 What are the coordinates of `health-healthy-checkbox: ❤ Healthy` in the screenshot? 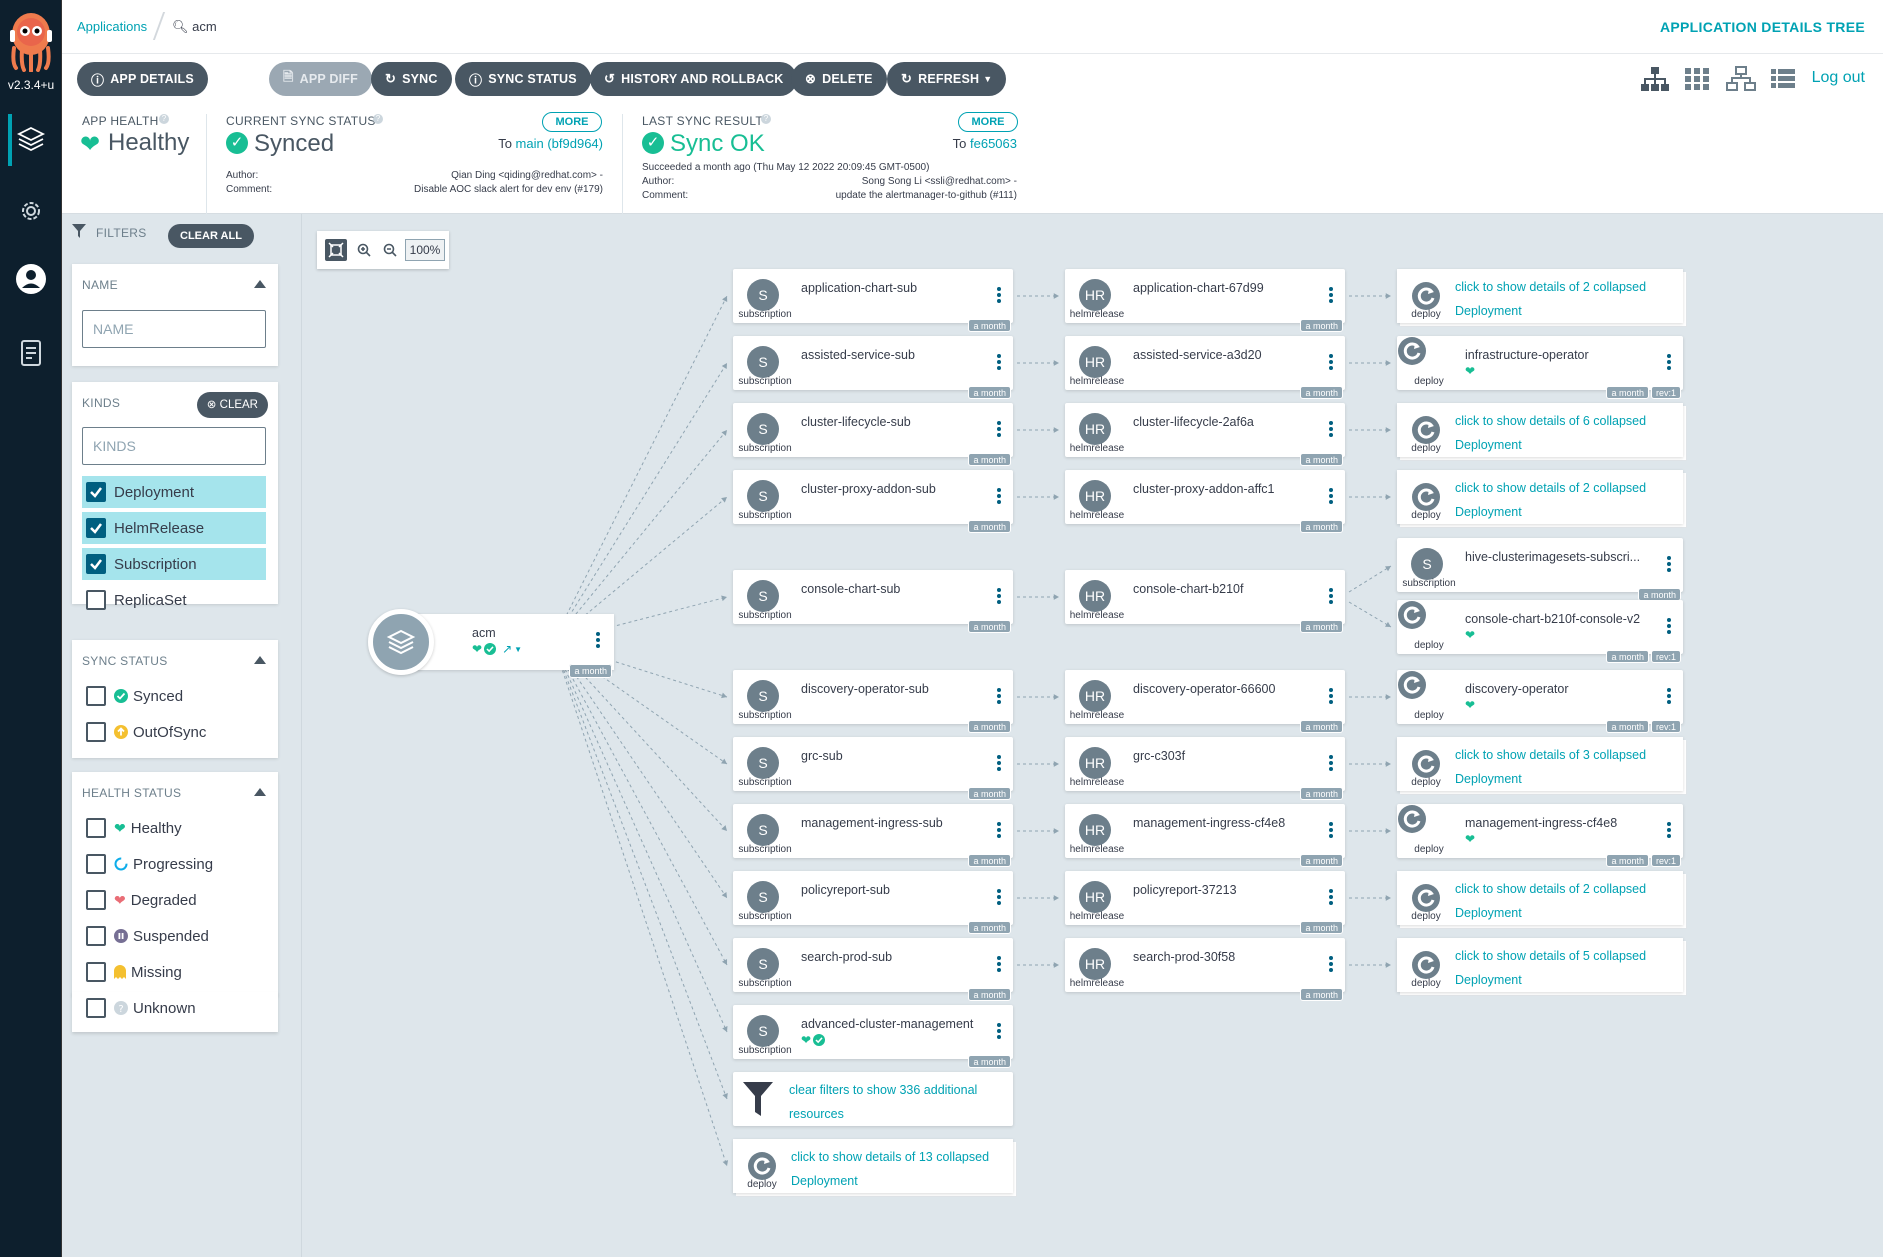 It's located at (174, 828).